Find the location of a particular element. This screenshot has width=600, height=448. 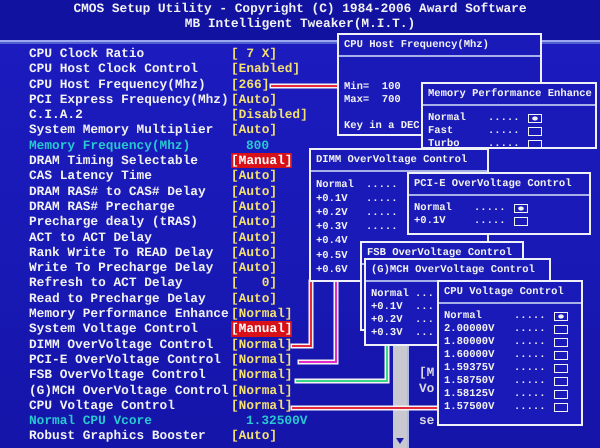

dialog-text: Min= 100 is located at coordinates (372, 87).